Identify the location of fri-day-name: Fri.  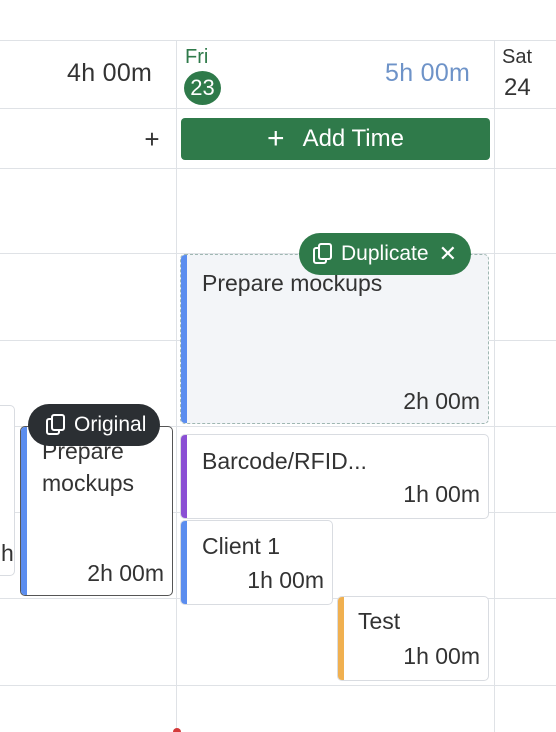
(197, 57).